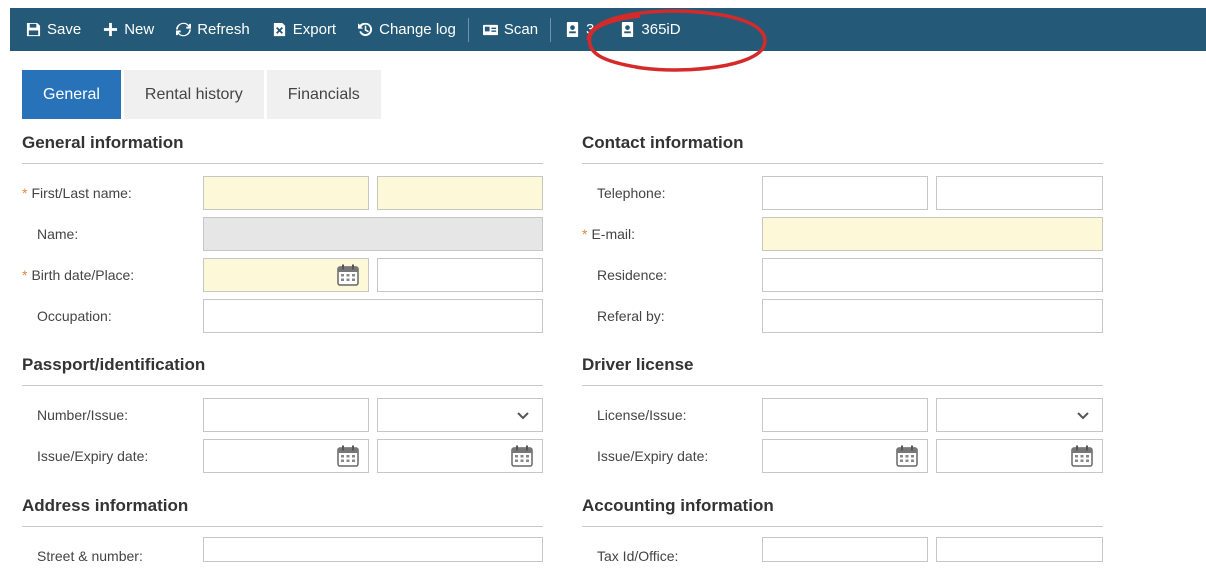  What do you see at coordinates (139, 29) in the screenshot?
I see `new-label: New` at bounding box center [139, 29].